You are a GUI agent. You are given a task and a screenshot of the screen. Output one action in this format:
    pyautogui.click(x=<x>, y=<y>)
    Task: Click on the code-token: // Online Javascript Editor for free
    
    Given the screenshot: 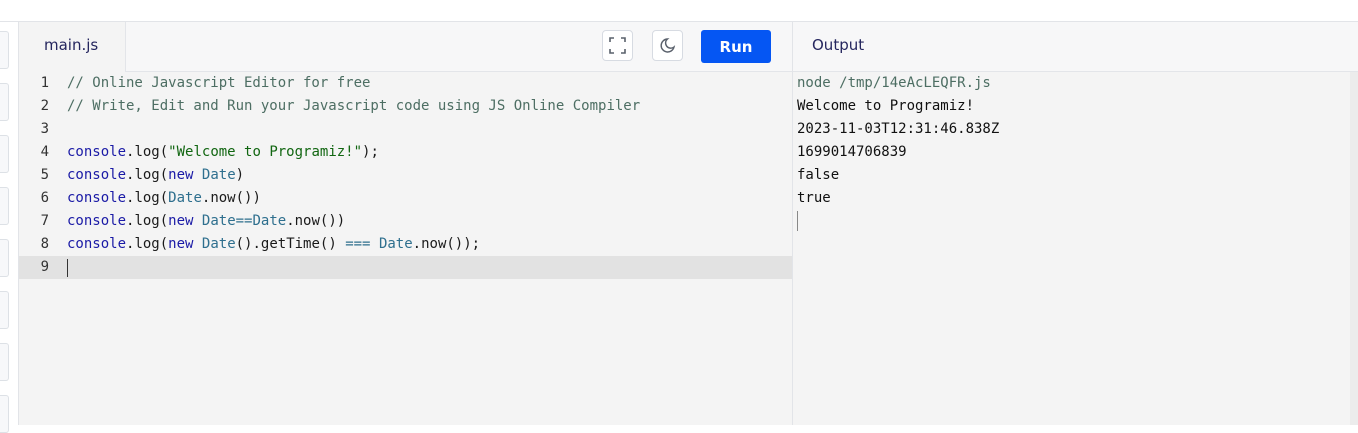 What is the action you would take?
    pyautogui.click(x=219, y=83)
    